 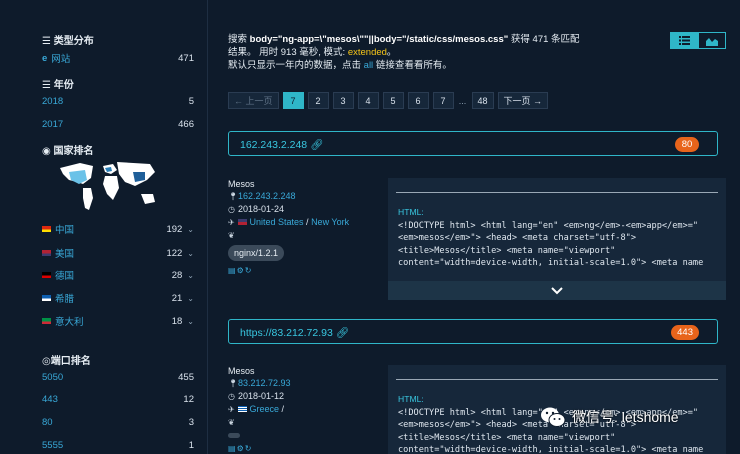 I want to click on chevron-down-icon, so click(x=557, y=290).